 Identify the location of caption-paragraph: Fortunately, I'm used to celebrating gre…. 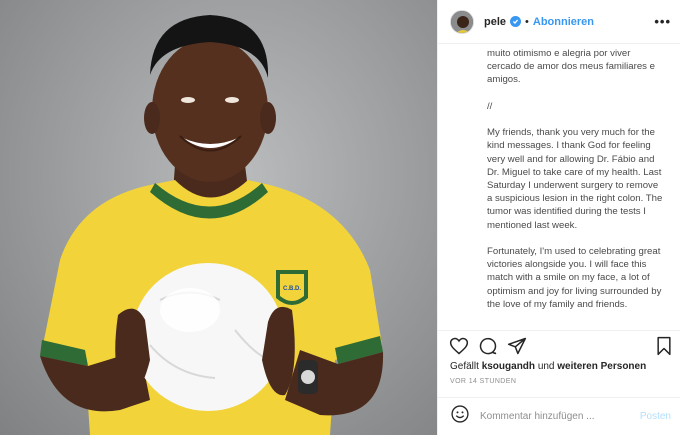
(574, 278).